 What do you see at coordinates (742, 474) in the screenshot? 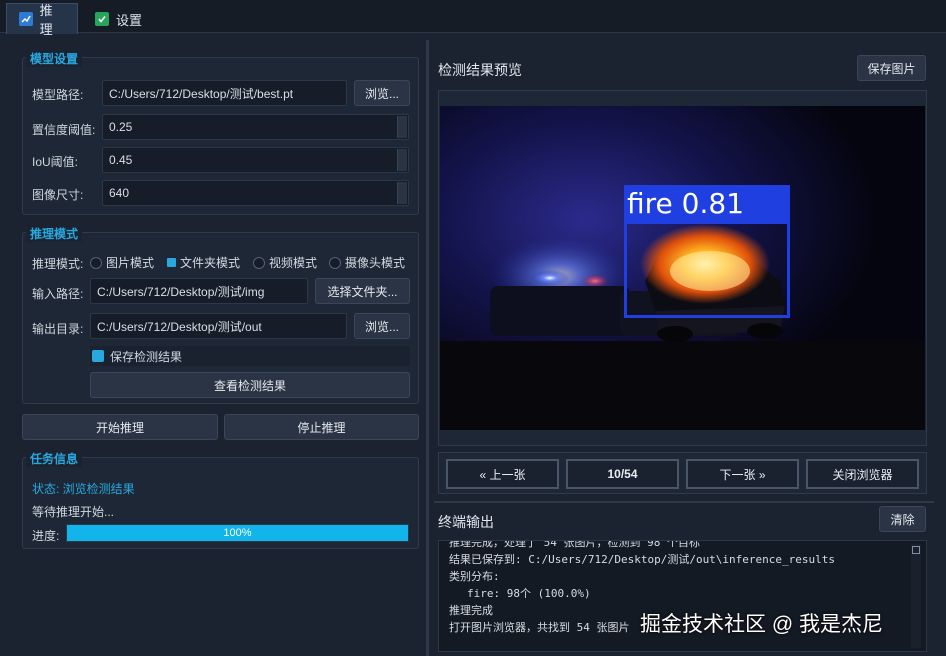
I see `next-image-button: 下一张 »` at bounding box center [742, 474].